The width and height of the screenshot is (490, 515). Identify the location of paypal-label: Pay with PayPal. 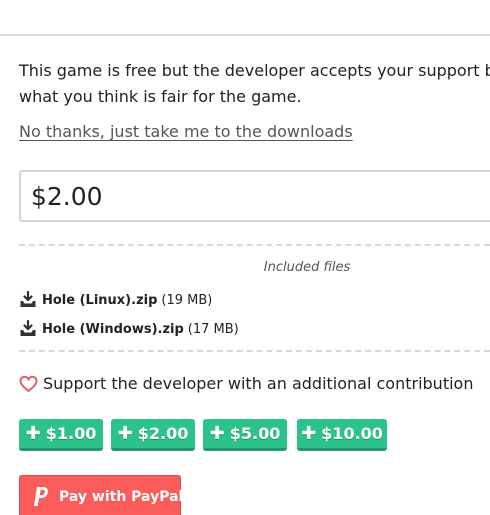
(121, 497).